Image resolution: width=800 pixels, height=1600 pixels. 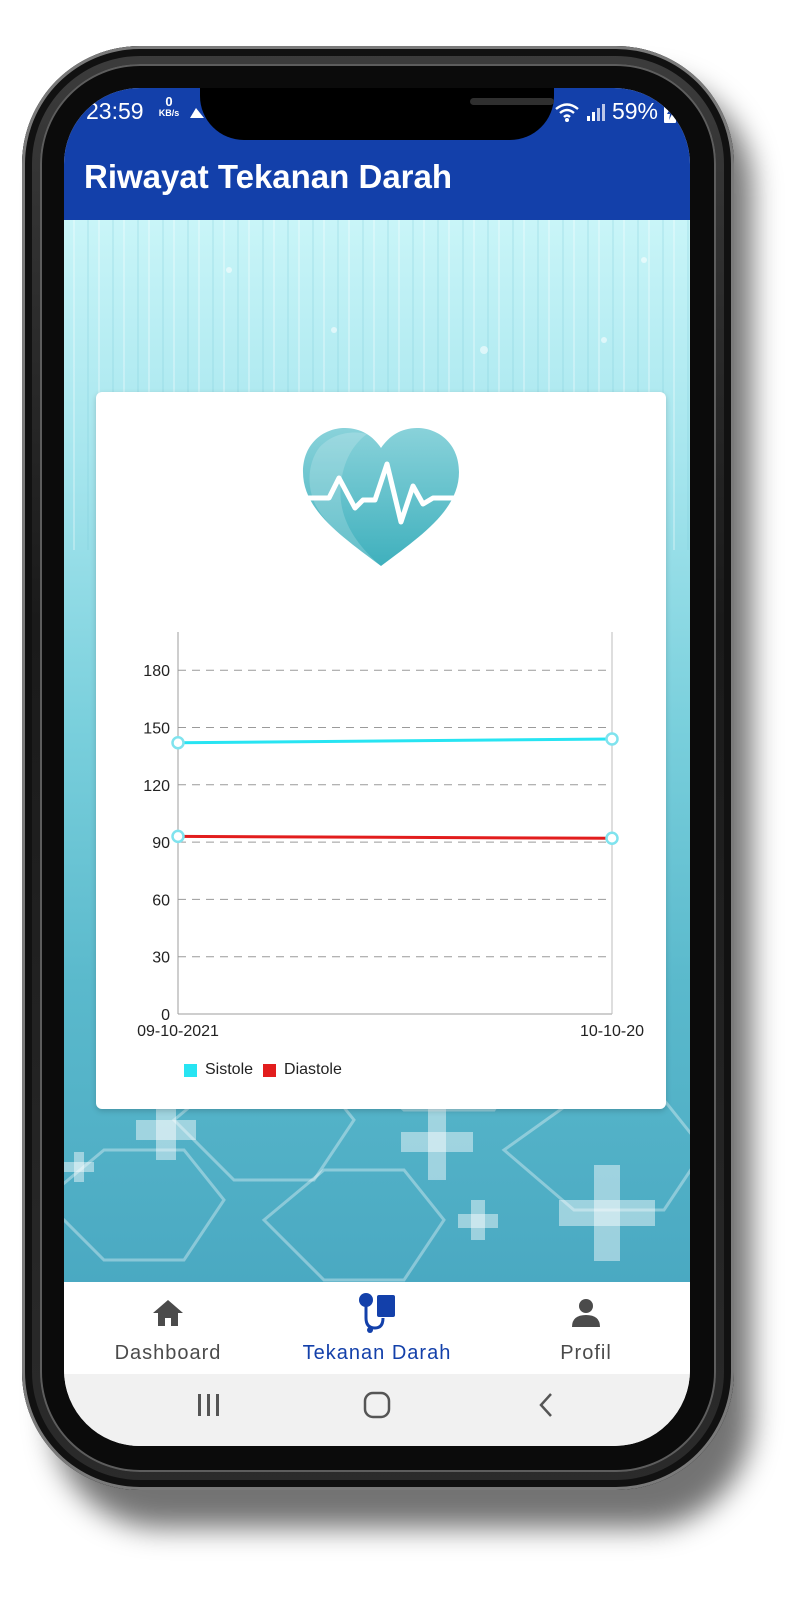 What do you see at coordinates (381, 497) in the screenshot?
I see `heart-pulse-icon` at bounding box center [381, 497].